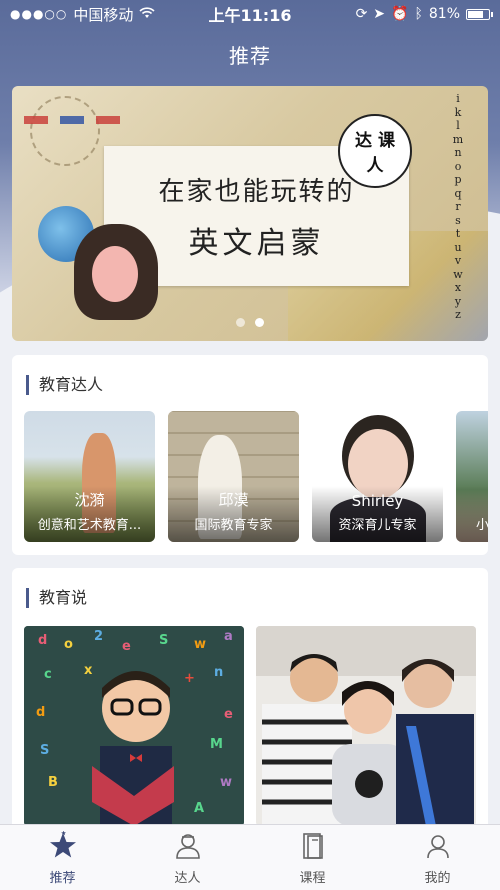 The height and width of the screenshot is (890, 500). Describe the element at coordinates (444, 14) in the screenshot. I see `battery-percent: 81%` at that location.